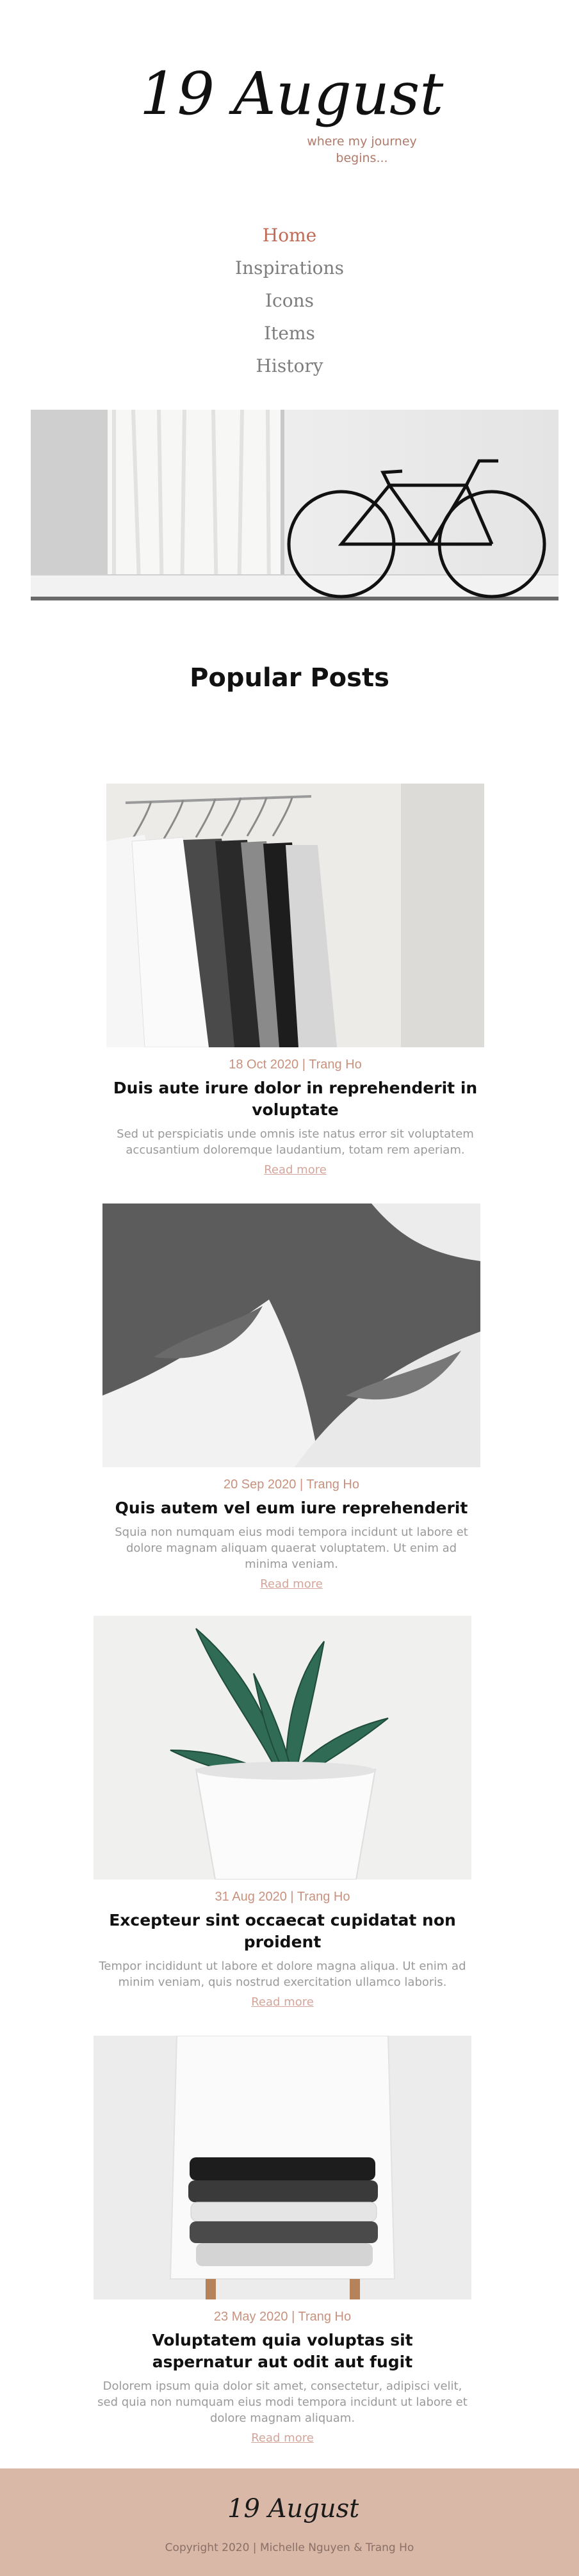  What do you see at coordinates (289, 271) in the screenshot?
I see `nav-item-inspirations: Inspirations` at bounding box center [289, 271].